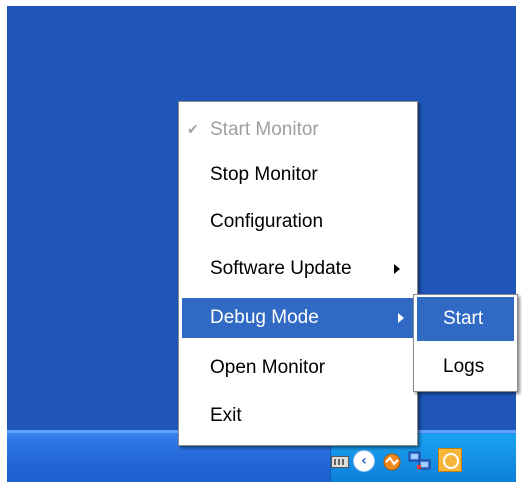  What do you see at coordinates (264, 174) in the screenshot?
I see `menu-item-label: Stop Monitor` at bounding box center [264, 174].